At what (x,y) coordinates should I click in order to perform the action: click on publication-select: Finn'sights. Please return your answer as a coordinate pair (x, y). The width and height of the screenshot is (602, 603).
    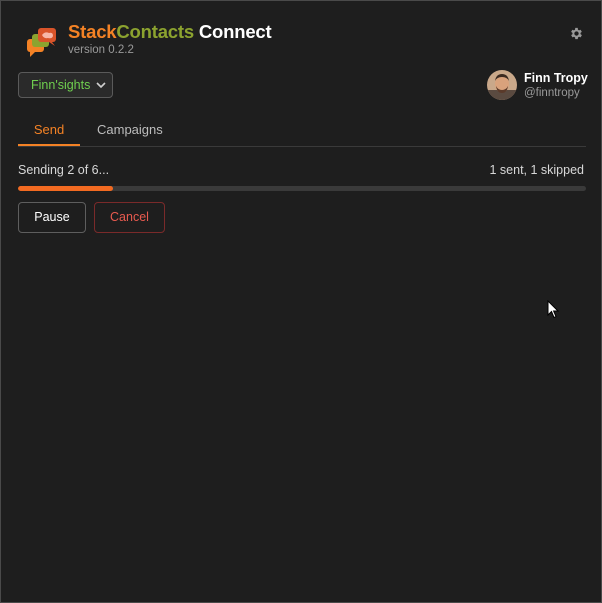
    Looking at the image, I should click on (65, 85).